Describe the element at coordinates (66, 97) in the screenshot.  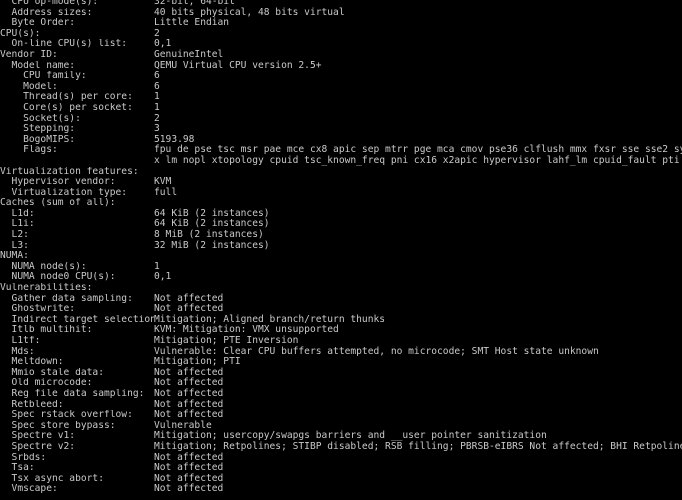
I see `line-key: Thread(s) per core:` at that location.